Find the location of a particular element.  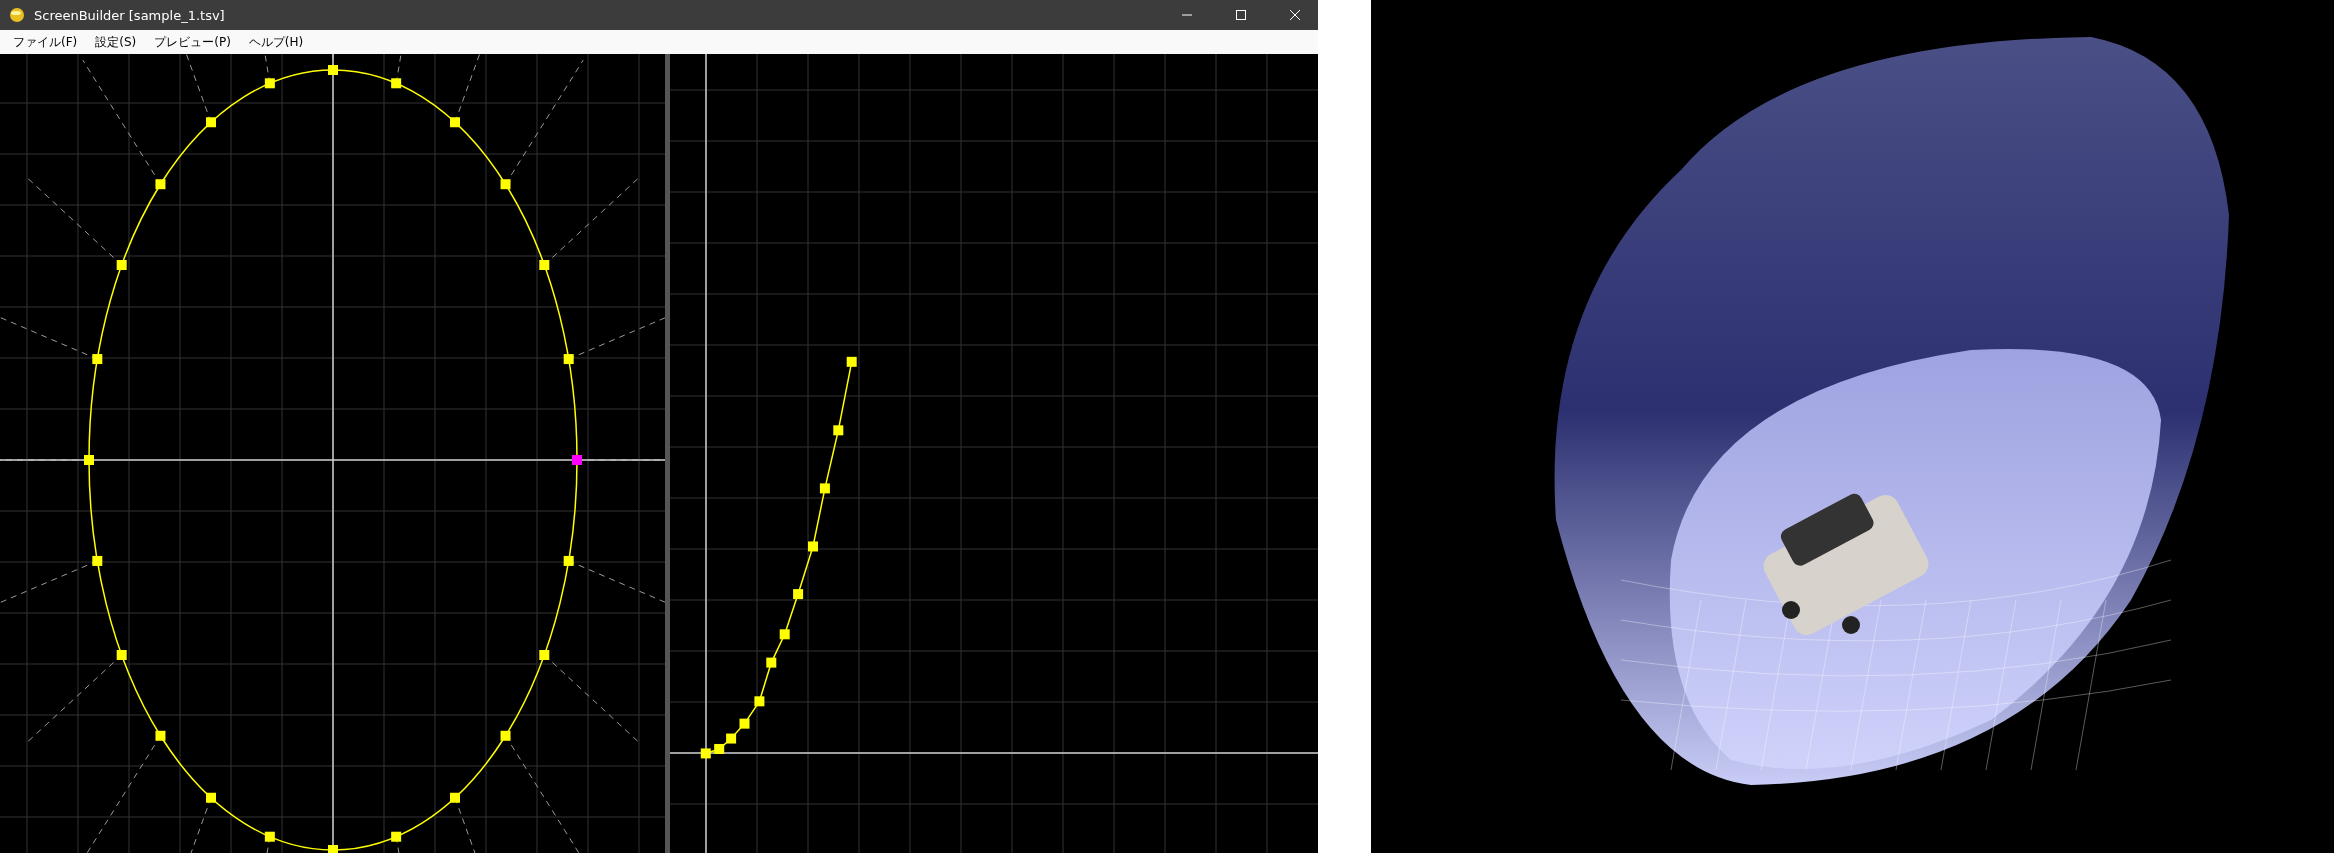

menu-item: ファイル(F) is located at coordinates (45, 42).